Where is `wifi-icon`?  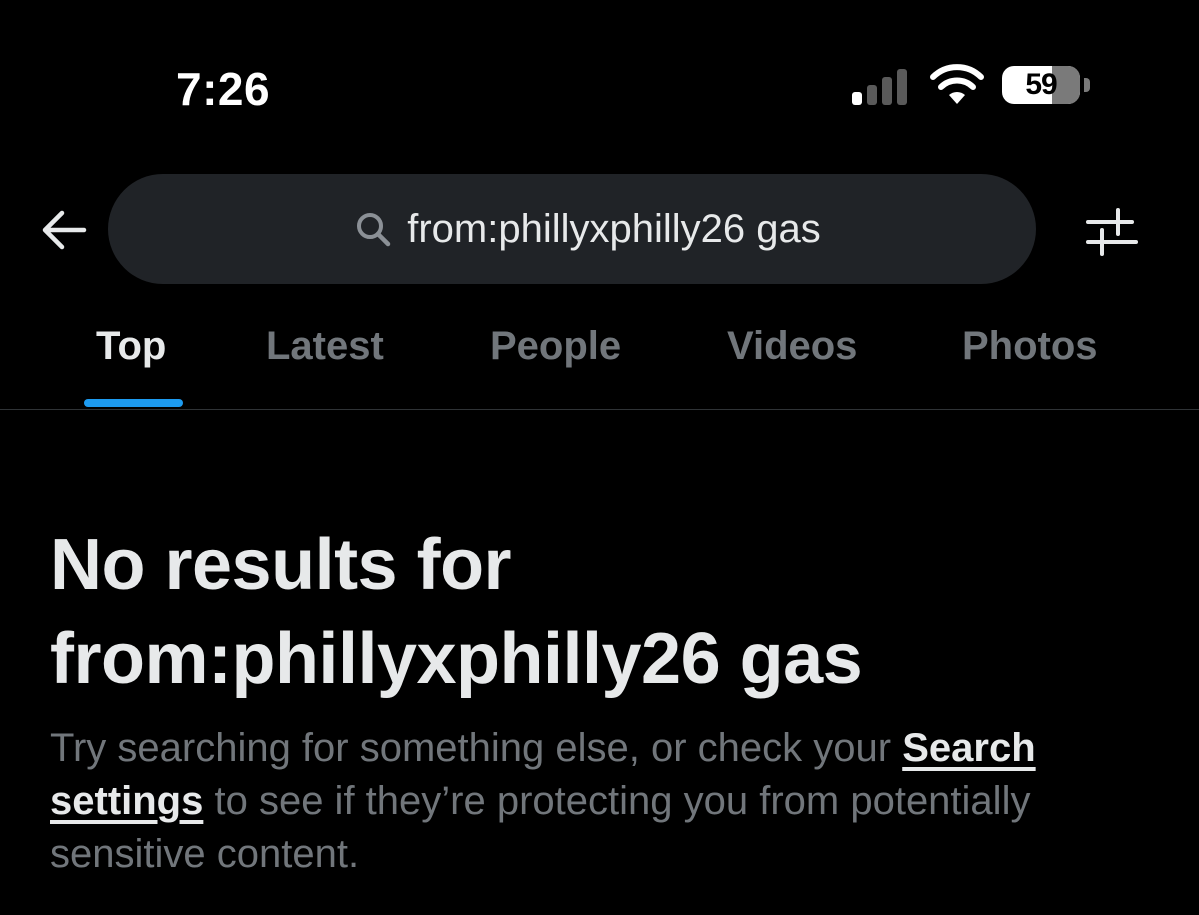 wifi-icon is located at coordinates (957, 84).